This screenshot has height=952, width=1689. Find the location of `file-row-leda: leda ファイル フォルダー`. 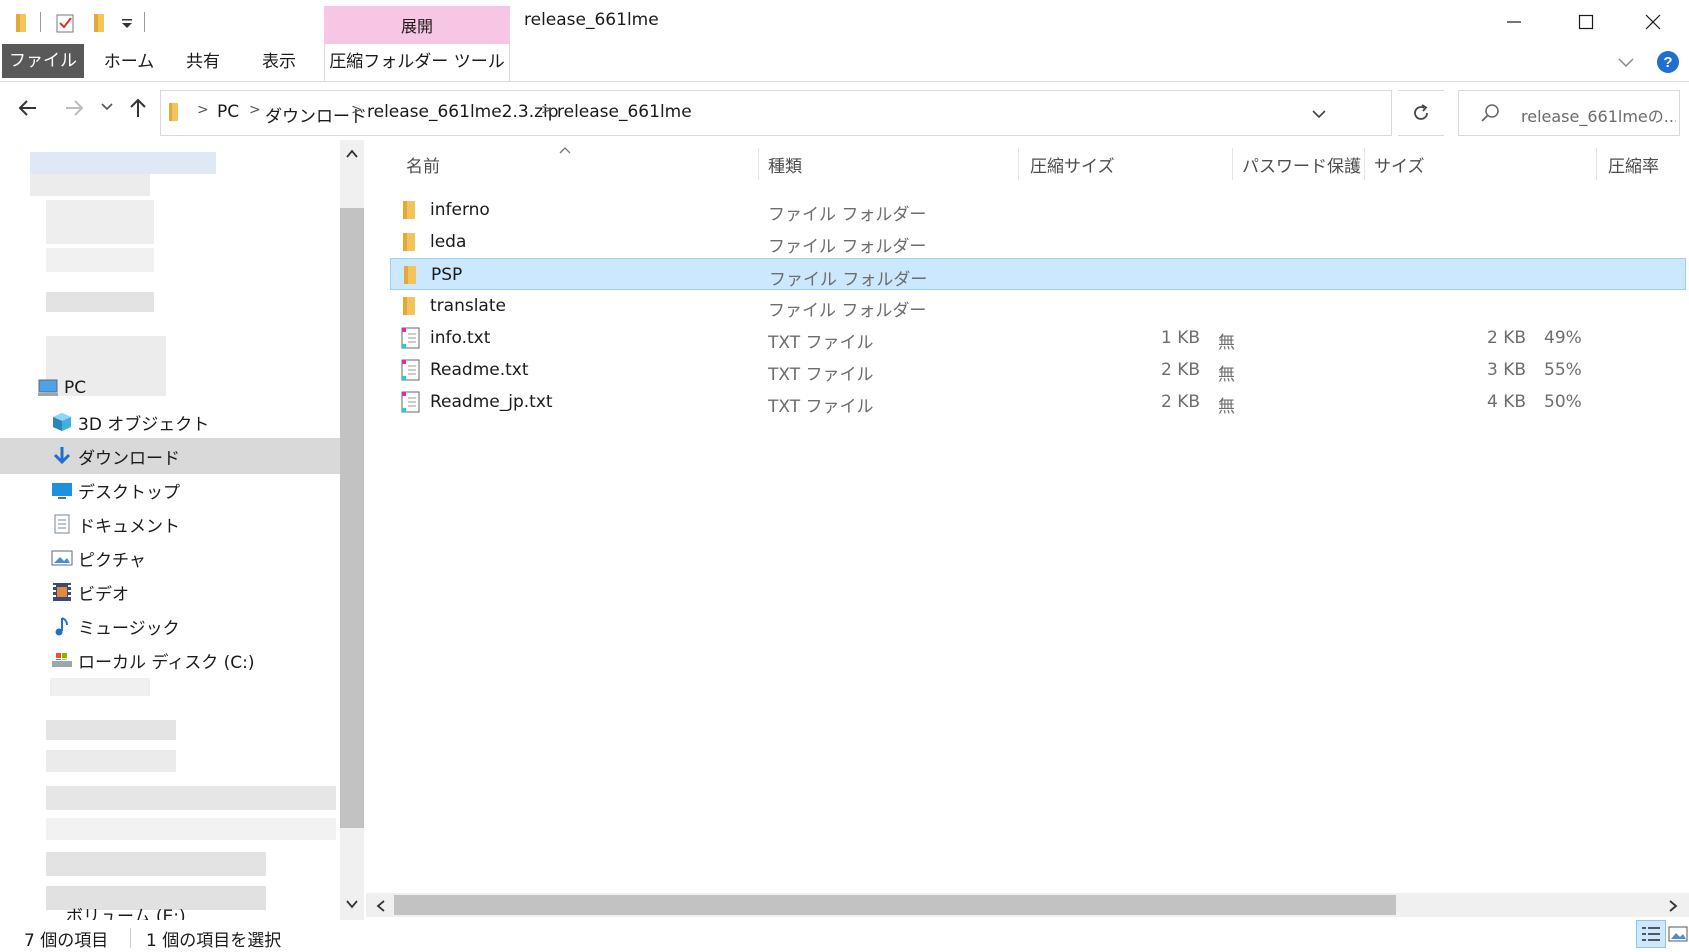

file-row-leda: leda ファイル フォルダー is located at coordinates (1038, 242).